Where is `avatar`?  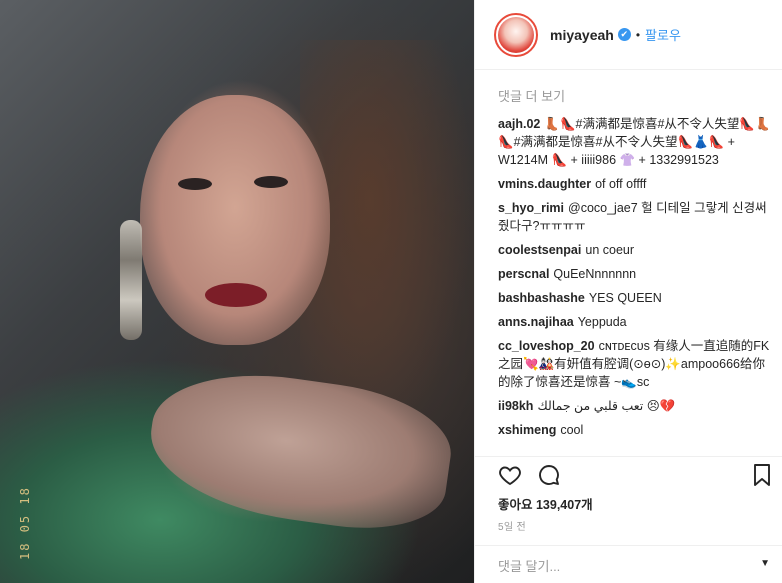 avatar is located at coordinates (516, 34).